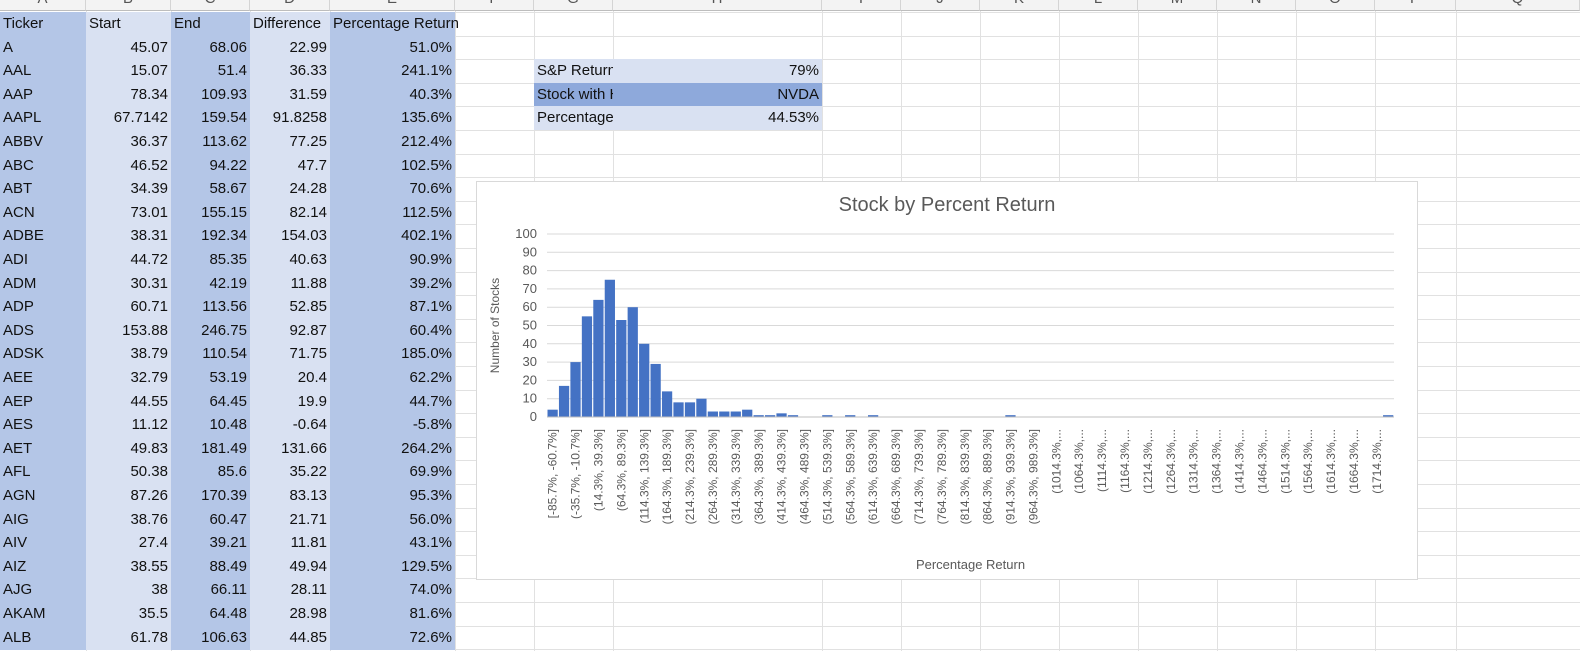 Image resolution: width=1580 pixels, height=651 pixels. I want to click on table-cell: 246.75, so click(210, 330).